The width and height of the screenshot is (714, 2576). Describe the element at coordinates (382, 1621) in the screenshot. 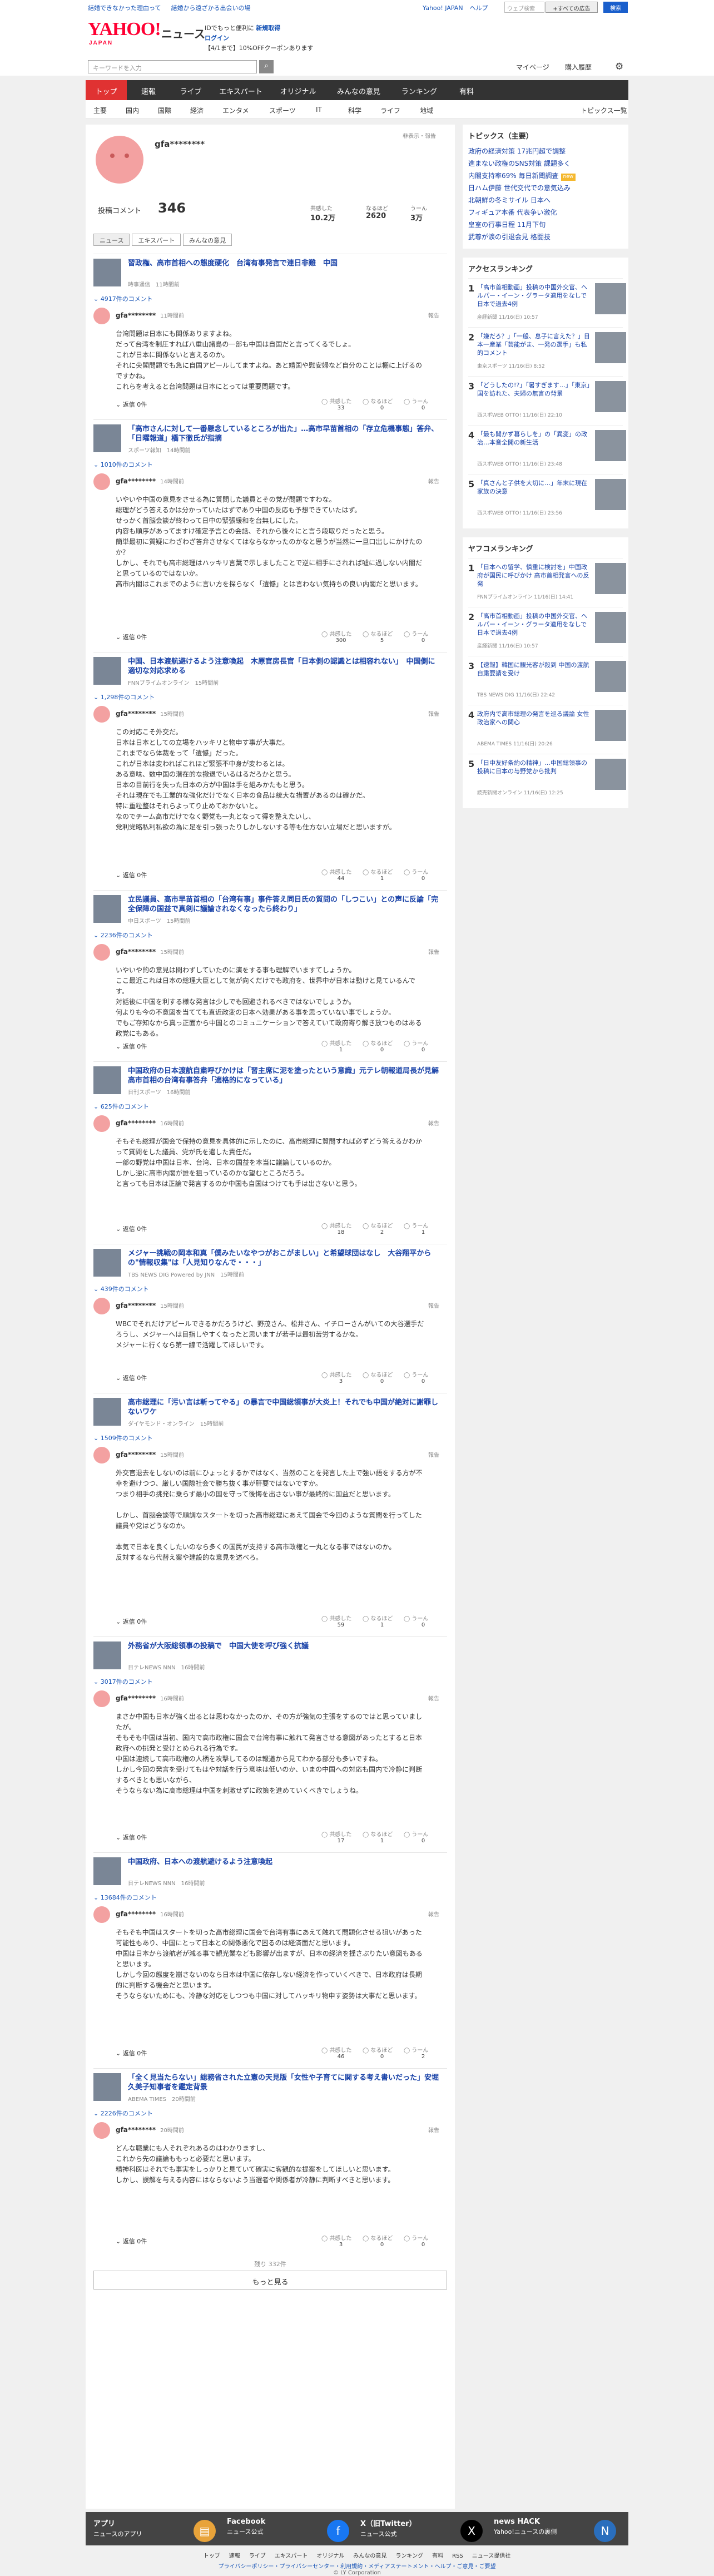

I see `reaction-1: ◯ なるほど 1` at that location.